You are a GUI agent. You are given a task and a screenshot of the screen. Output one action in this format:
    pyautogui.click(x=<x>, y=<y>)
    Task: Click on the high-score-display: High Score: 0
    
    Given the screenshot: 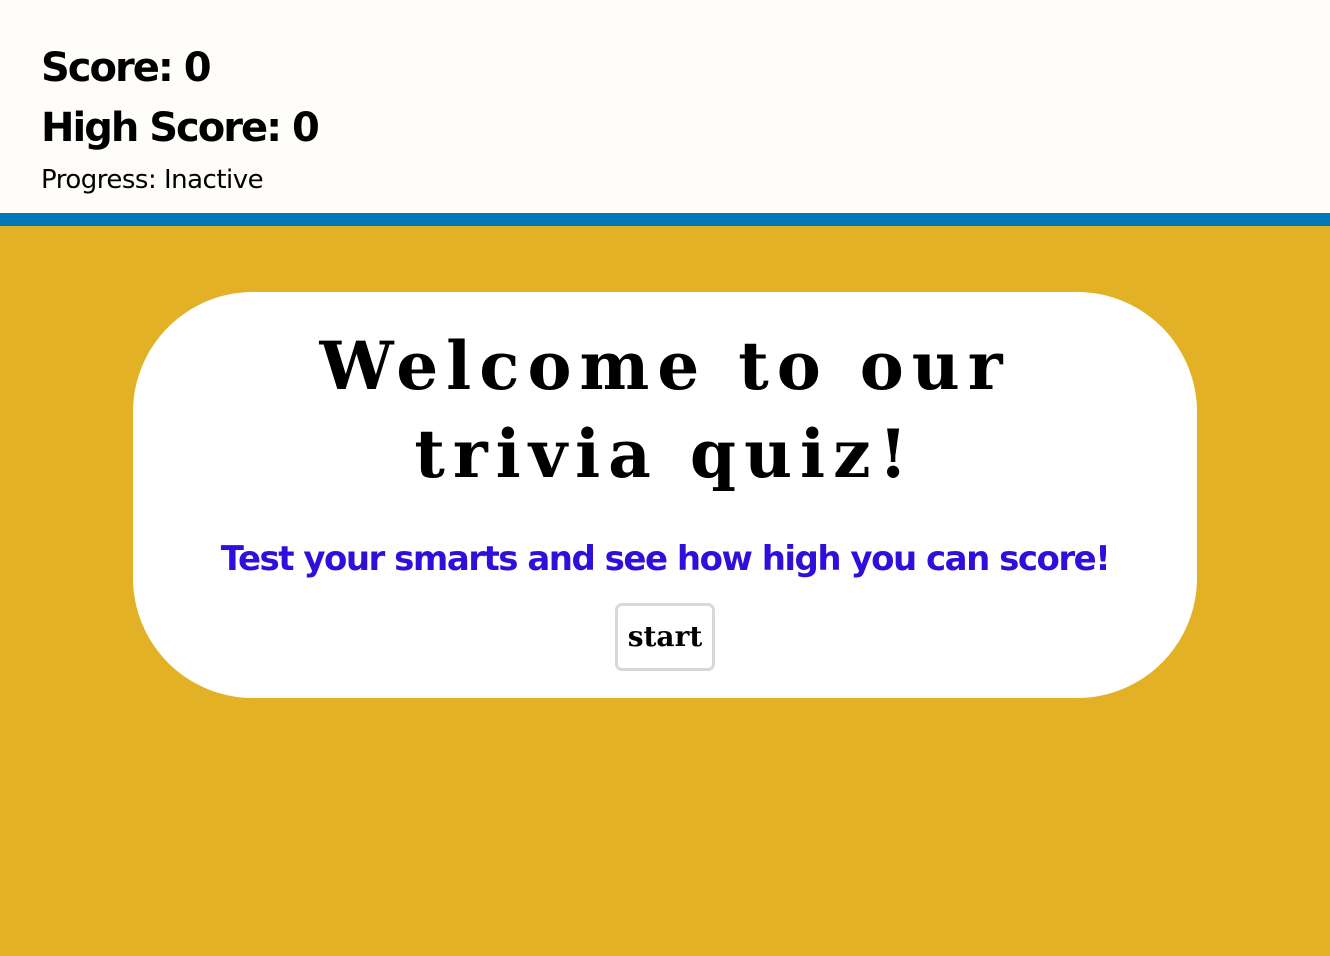 What is the action you would take?
    pyautogui.click(x=180, y=128)
    